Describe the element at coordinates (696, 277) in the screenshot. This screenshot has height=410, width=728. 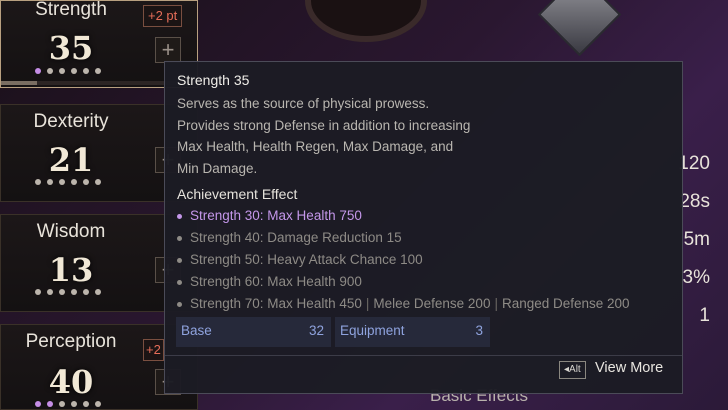
I see `right-value-4: 3%` at that location.